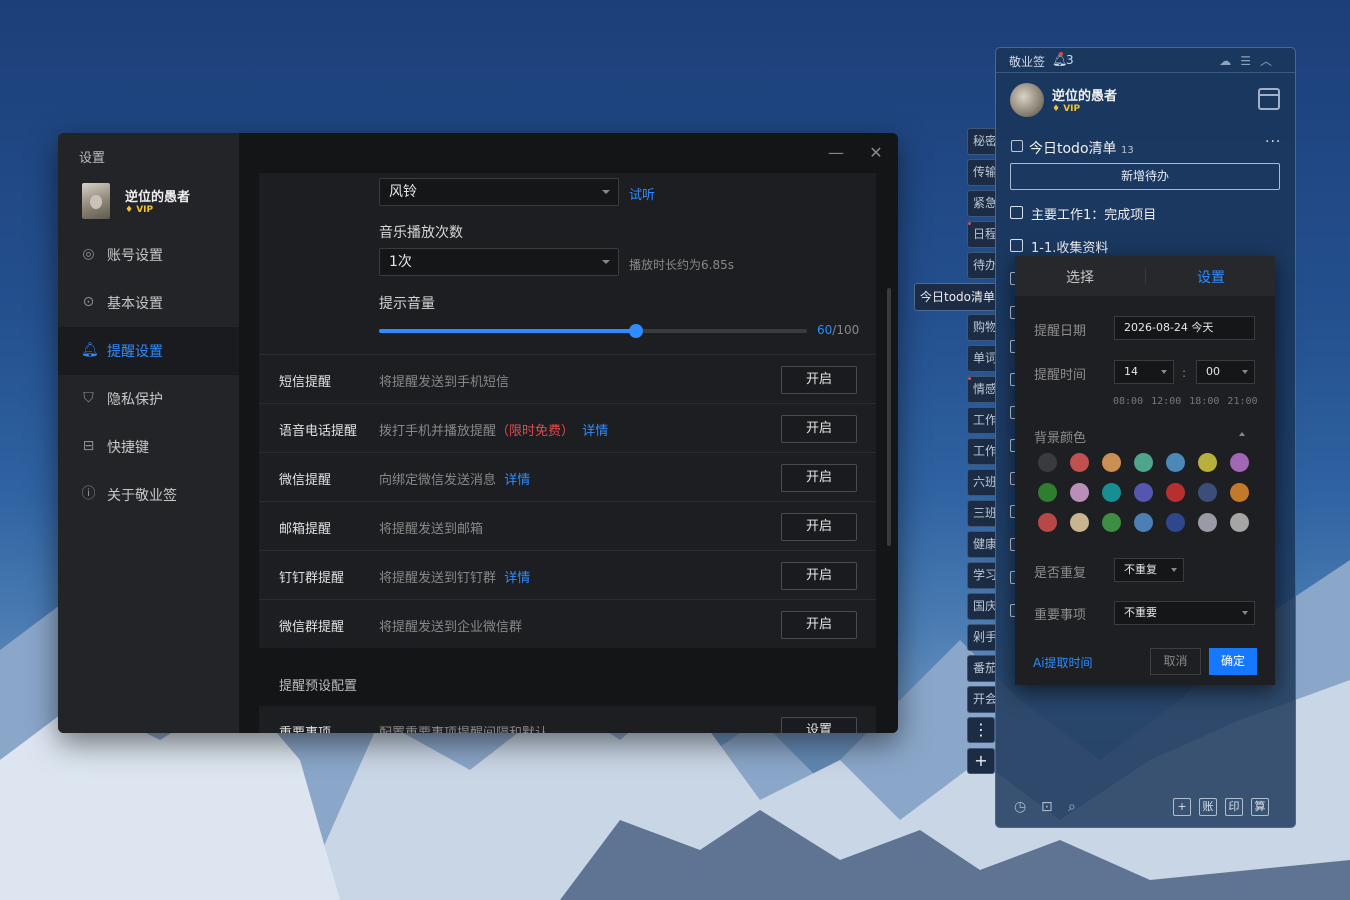 Image resolution: width=1350 pixels, height=900 pixels. I want to click on category-tab: 紧急, so click(981, 203).